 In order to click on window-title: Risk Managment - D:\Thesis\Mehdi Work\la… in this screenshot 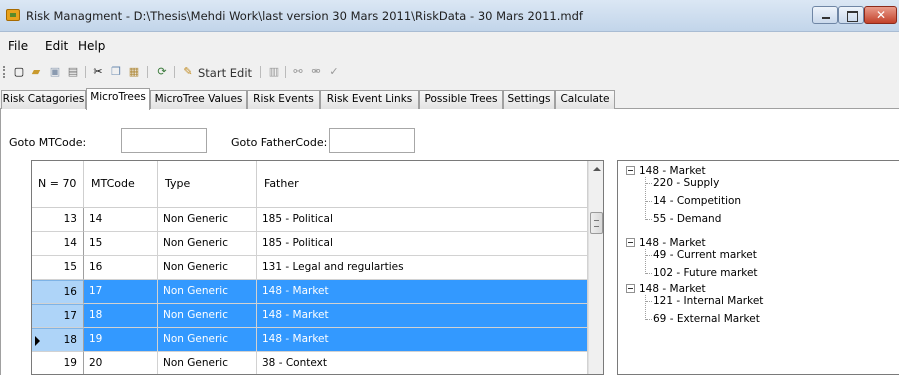, I will do `click(304, 16)`.